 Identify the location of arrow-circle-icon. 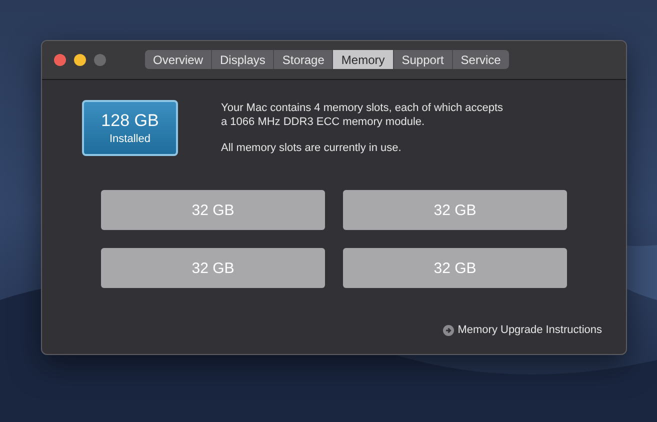
(448, 330).